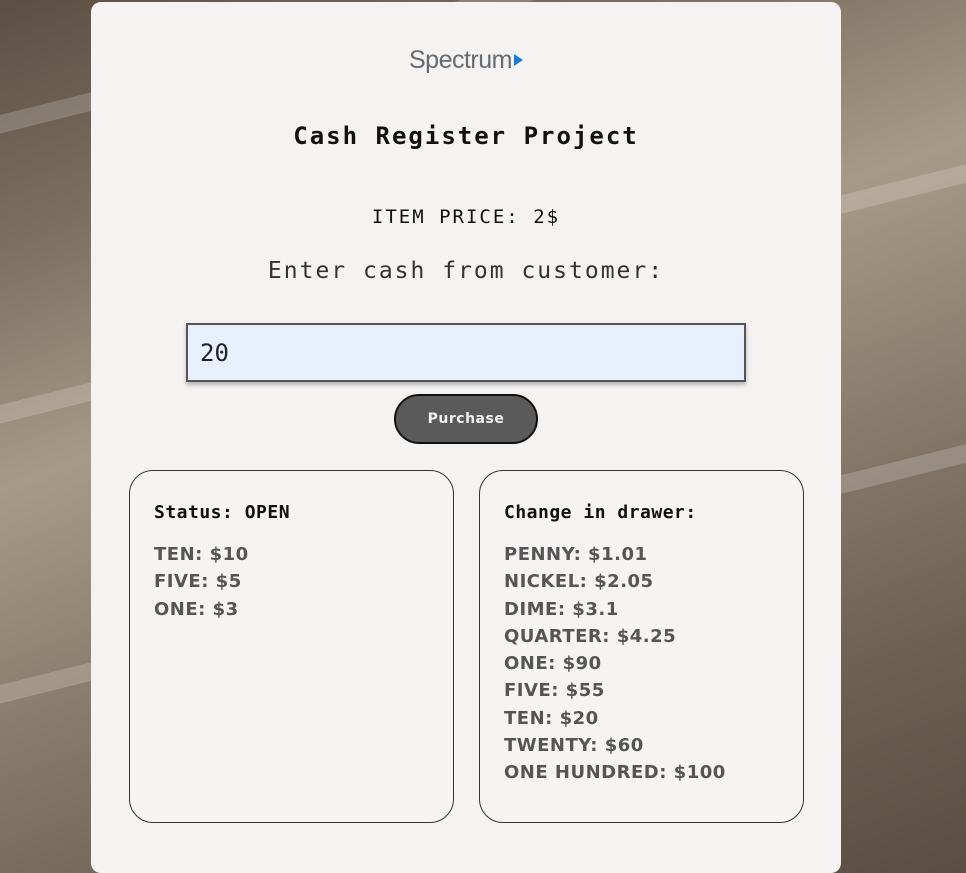 The width and height of the screenshot is (966, 873). What do you see at coordinates (196, 609) in the screenshot?
I see `status-change-item: ONE: $3` at bounding box center [196, 609].